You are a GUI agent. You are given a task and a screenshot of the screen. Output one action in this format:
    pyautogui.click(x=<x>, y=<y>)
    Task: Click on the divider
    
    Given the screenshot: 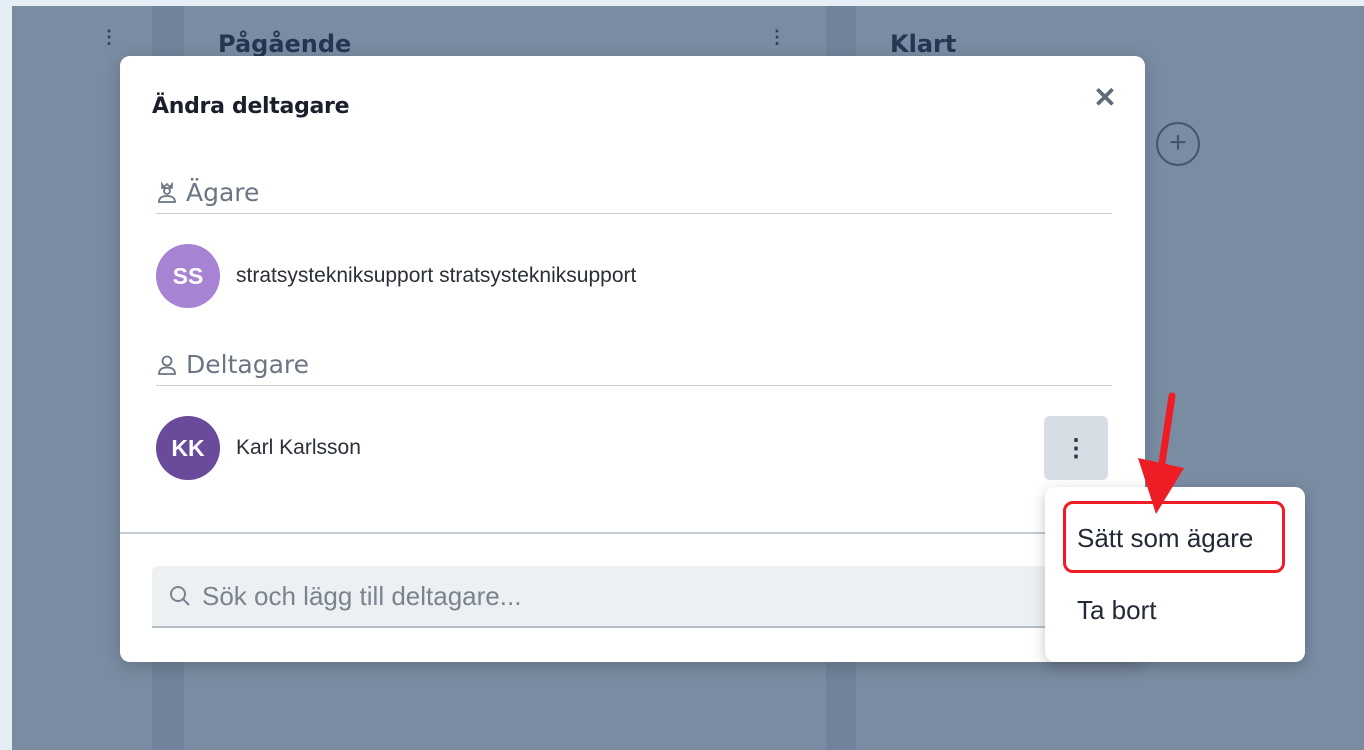 What is the action you would take?
    pyautogui.click(x=632, y=533)
    